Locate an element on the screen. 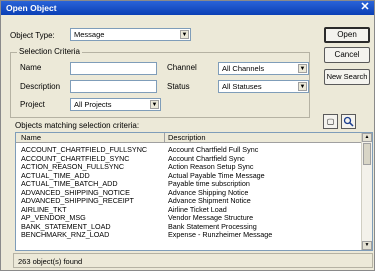 This screenshot has width=375, height=271. name-label: Name is located at coordinates (31, 67).